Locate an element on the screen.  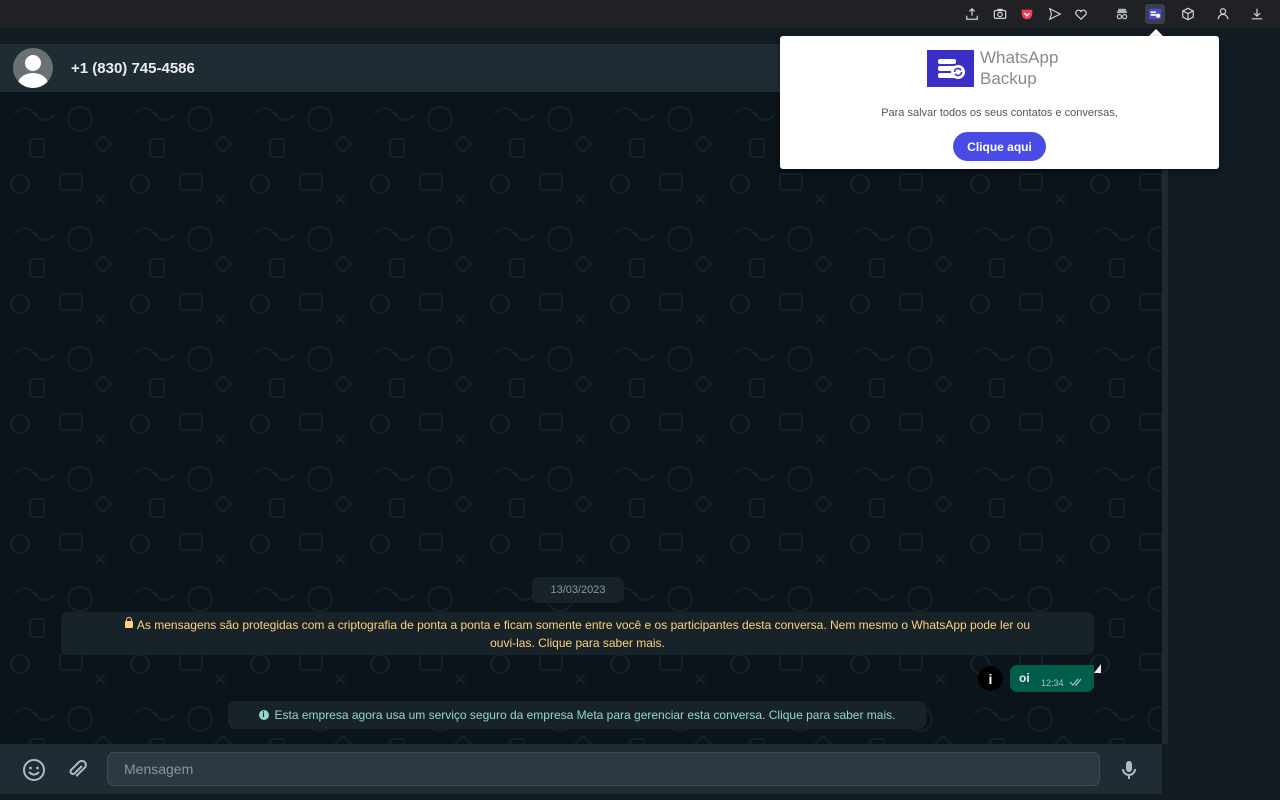
message-info-button: i is located at coordinates (990, 678).